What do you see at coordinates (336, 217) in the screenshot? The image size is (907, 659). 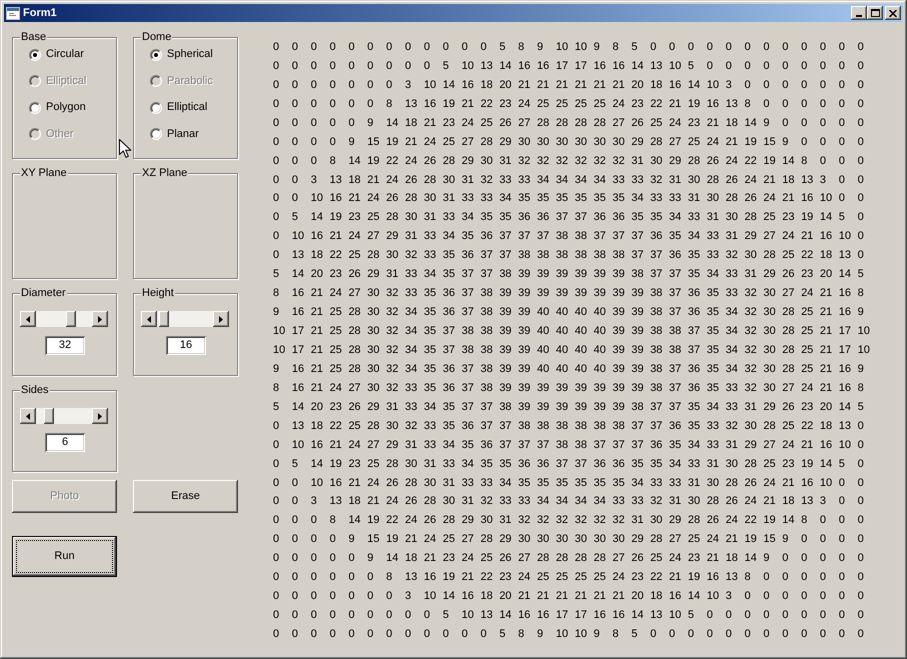 I see `grid-number: 19` at bounding box center [336, 217].